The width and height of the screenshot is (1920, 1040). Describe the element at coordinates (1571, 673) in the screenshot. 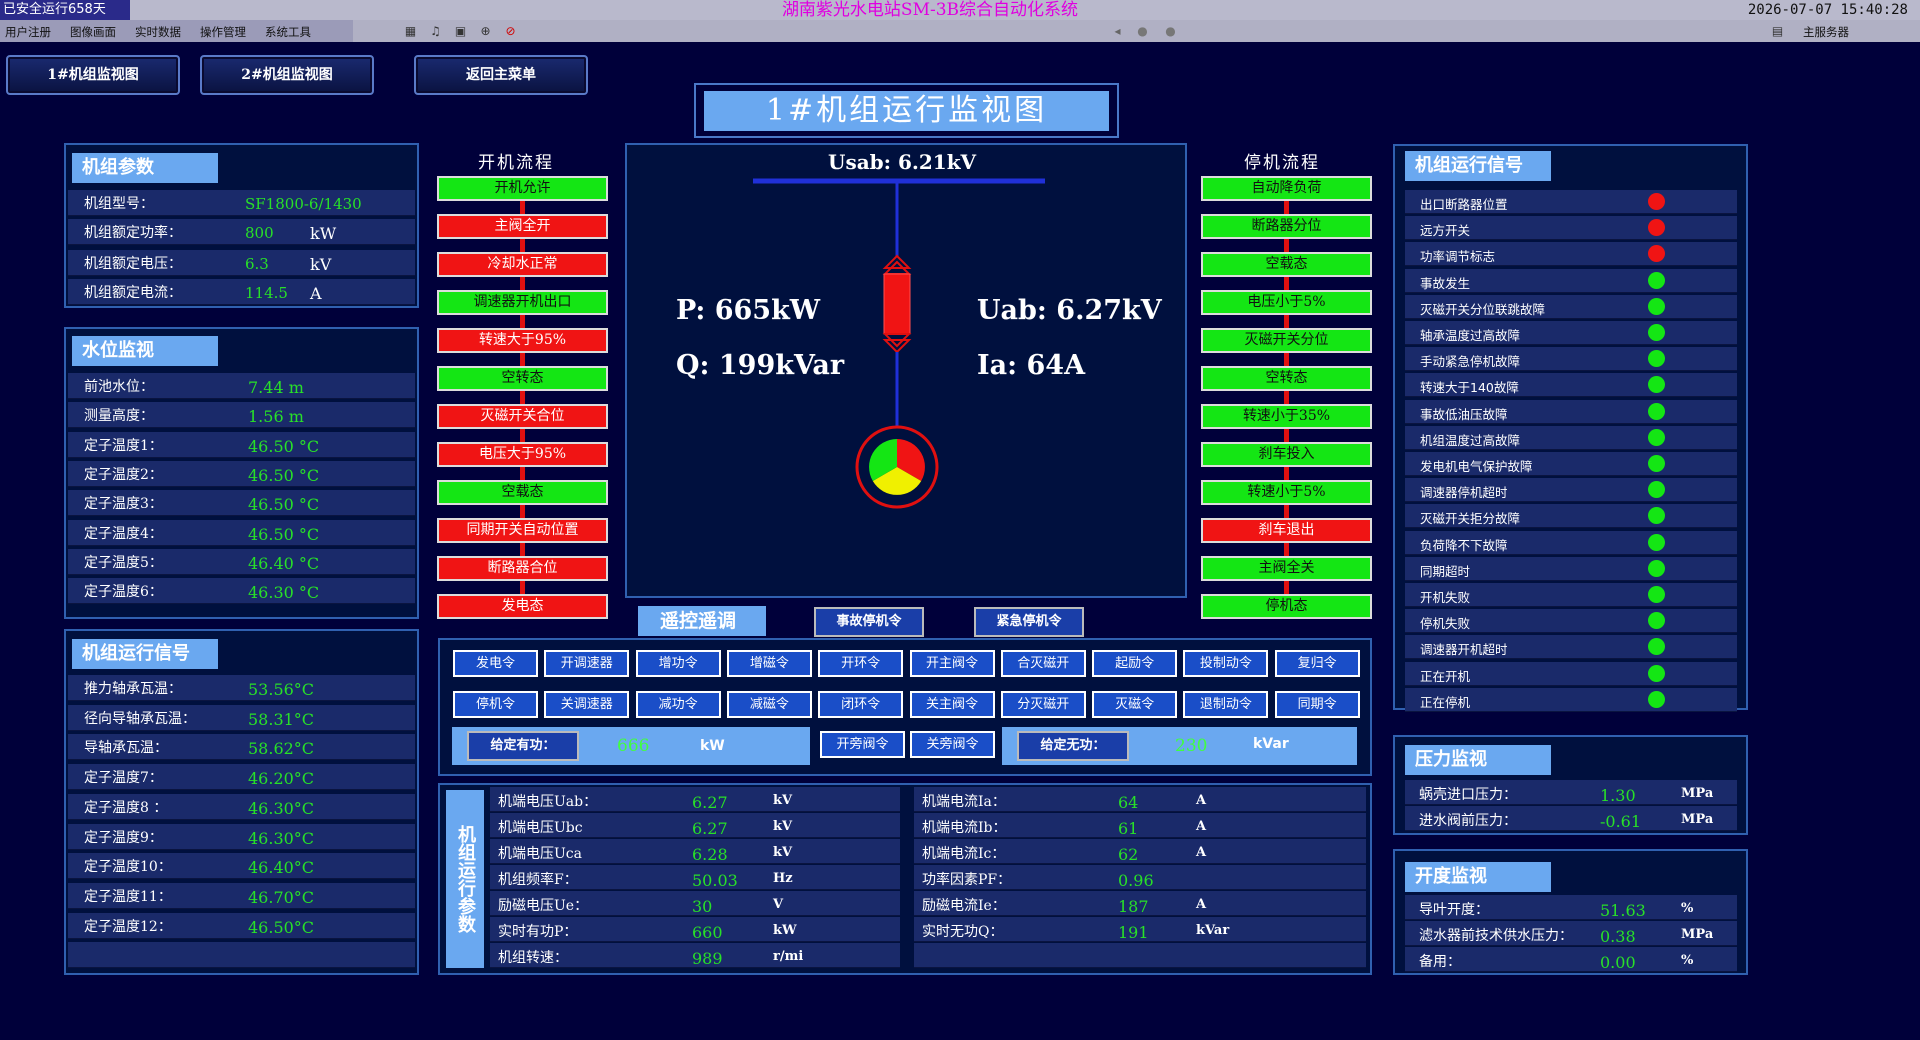

I see `status-signal-row: 正在开机` at that location.